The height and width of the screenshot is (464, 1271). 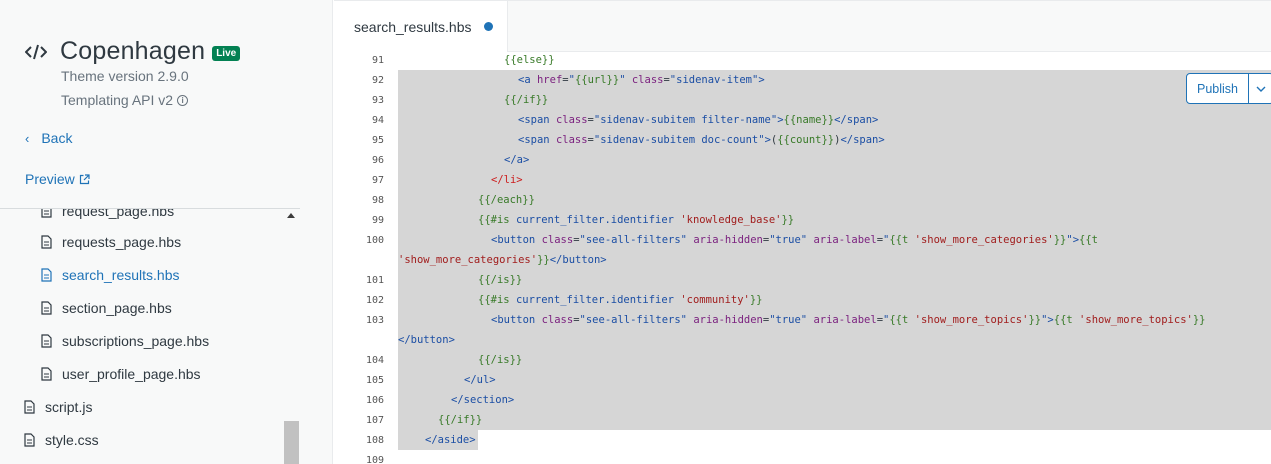 What do you see at coordinates (377, 120) in the screenshot?
I see `line-number: 94` at bounding box center [377, 120].